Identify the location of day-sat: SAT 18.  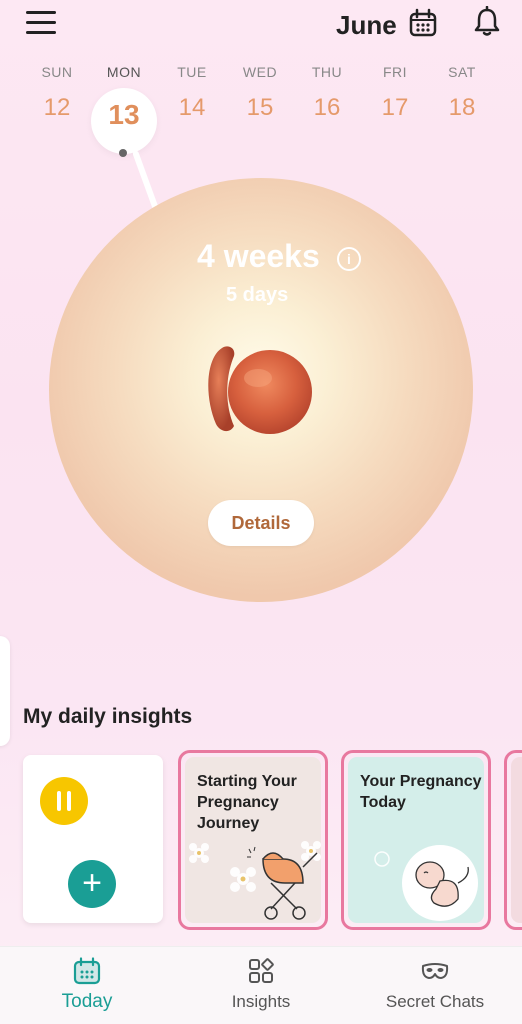
(462, 97).